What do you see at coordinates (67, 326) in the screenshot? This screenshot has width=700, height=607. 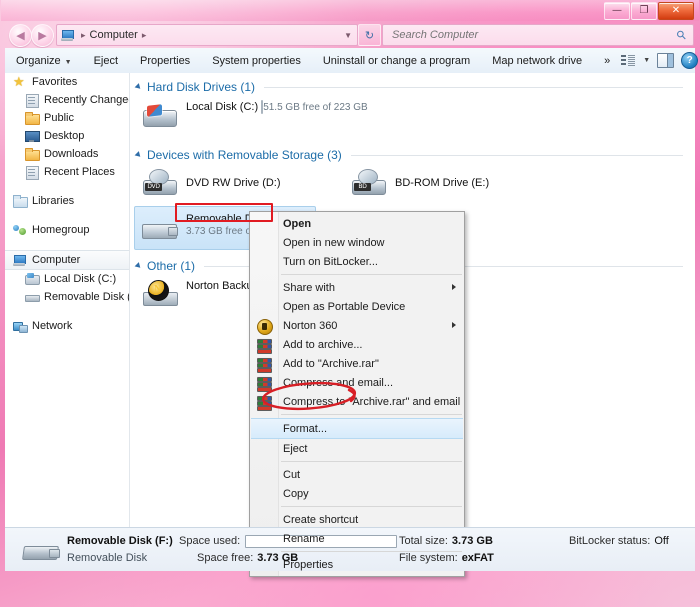 I see `sidebar-item-network: Network` at bounding box center [67, 326].